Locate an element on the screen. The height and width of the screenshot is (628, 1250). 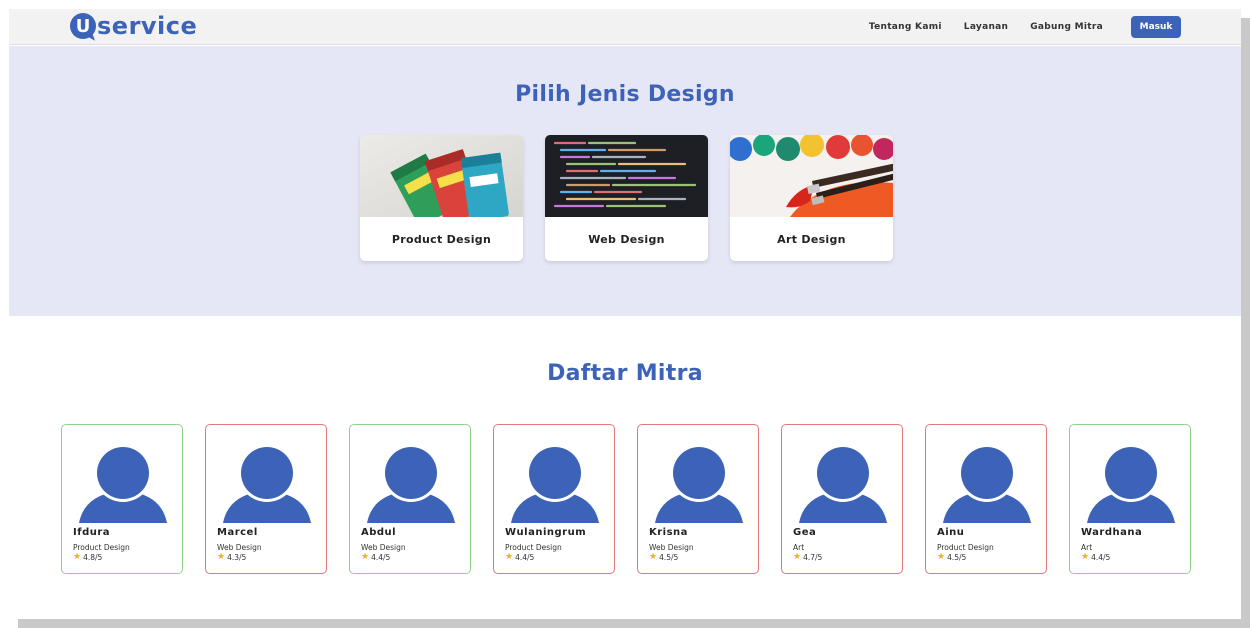
logo: U service is located at coordinates (133, 26).